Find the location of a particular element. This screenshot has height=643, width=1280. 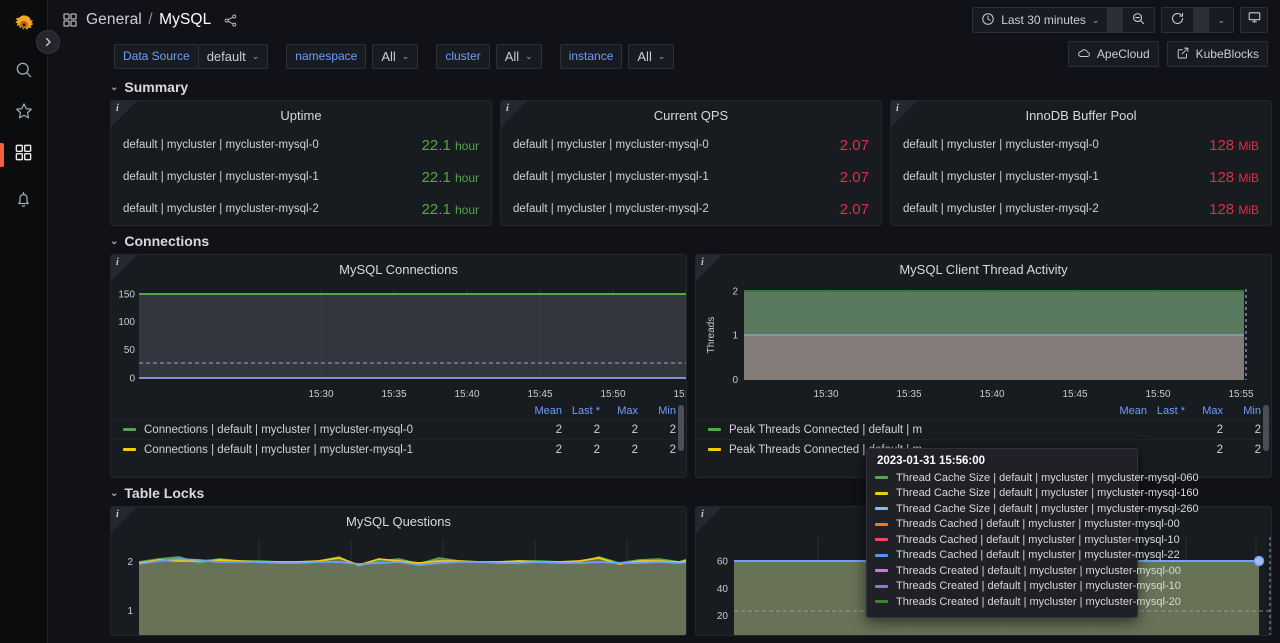

stat-value: 22.1 hour is located at coordinates (450, 145).